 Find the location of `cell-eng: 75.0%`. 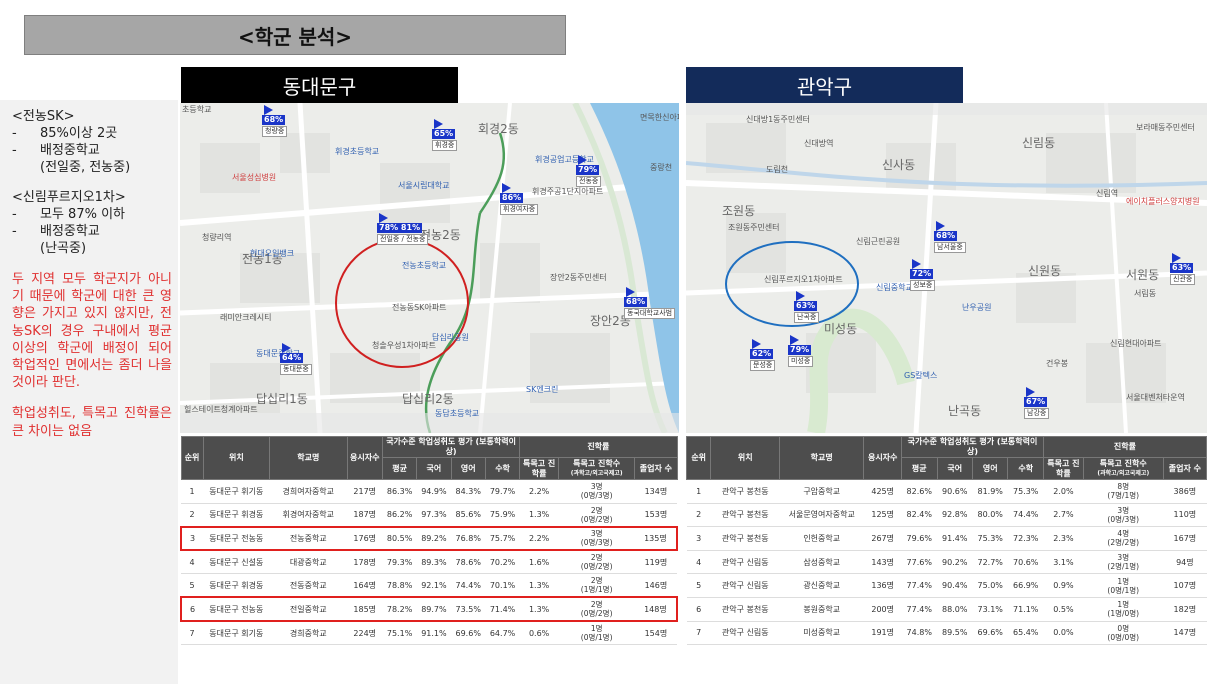

cell-eng: 75.0% is located at coordinates (990, 585).